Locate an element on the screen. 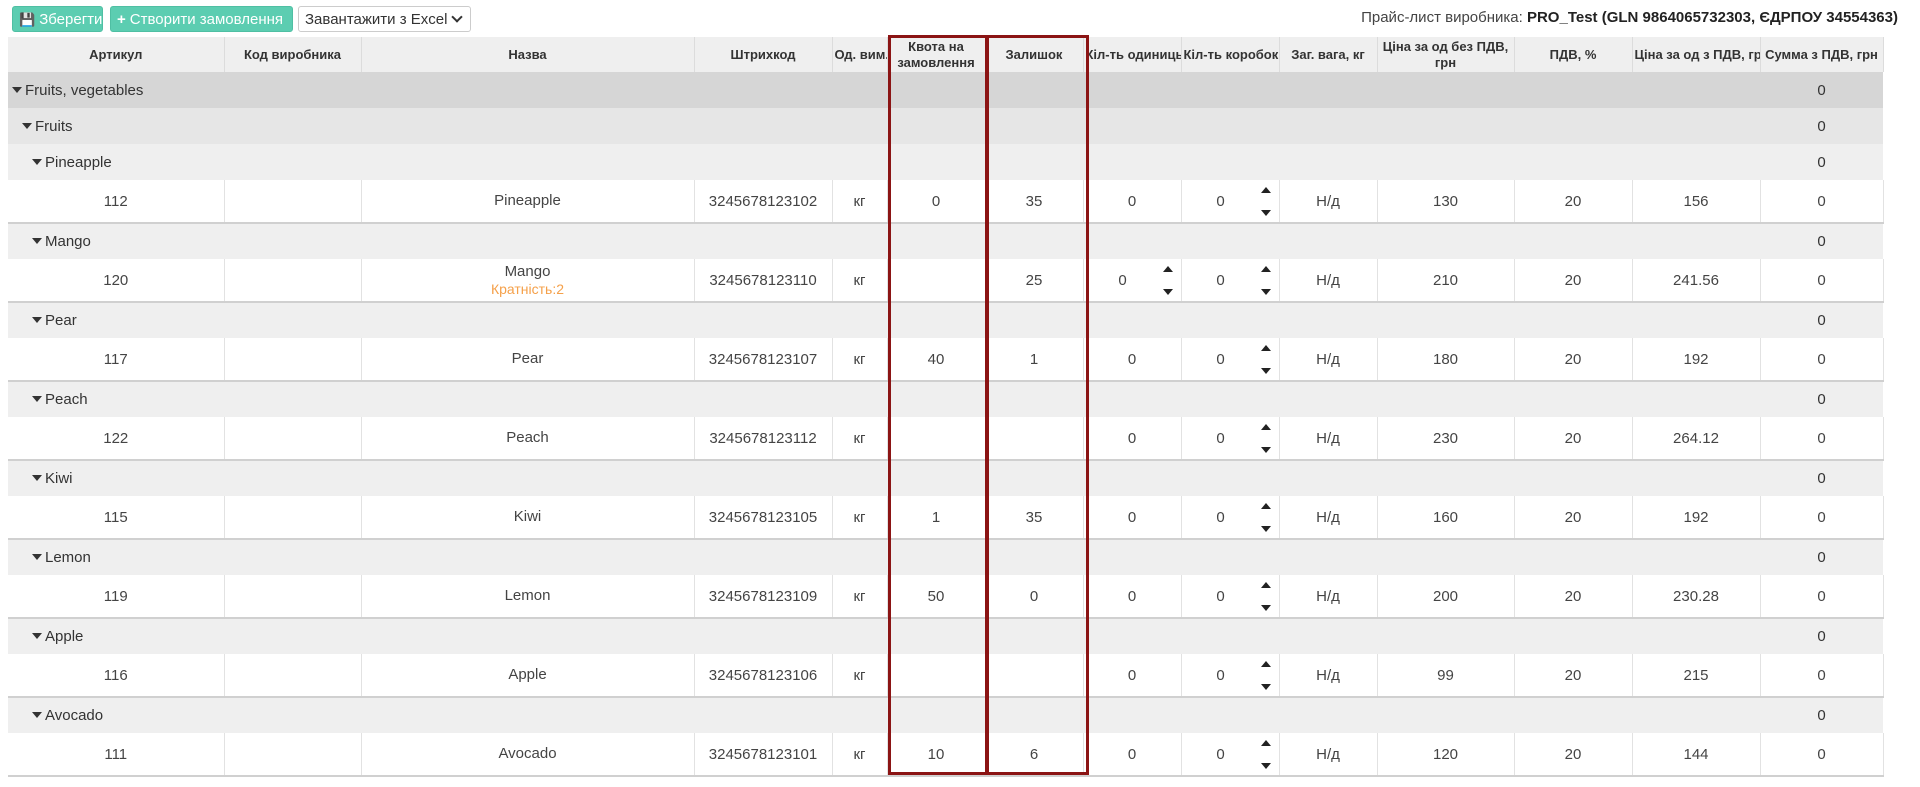  col-header-weight: Заг. вага, кг is located at coordinates (1328, 54).